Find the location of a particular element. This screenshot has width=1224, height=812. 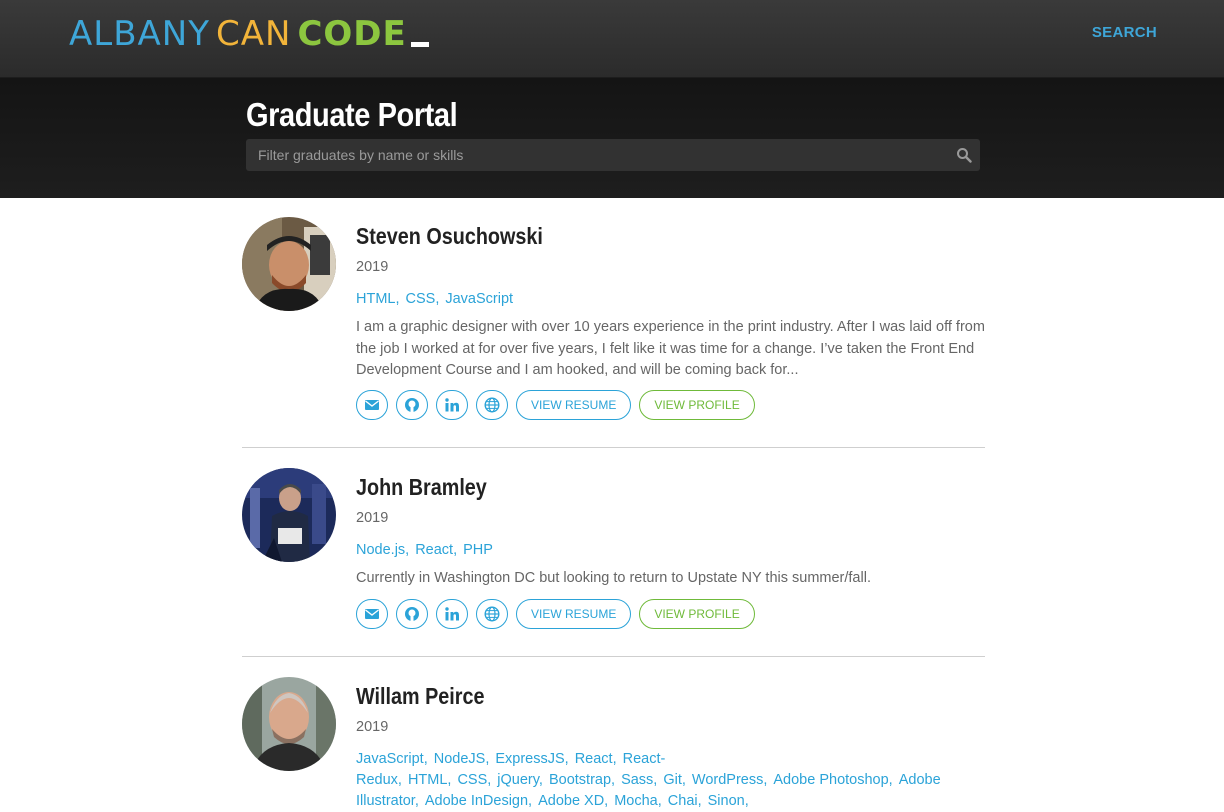

logo-word-can: CAN is located at coordinates (254, 34).